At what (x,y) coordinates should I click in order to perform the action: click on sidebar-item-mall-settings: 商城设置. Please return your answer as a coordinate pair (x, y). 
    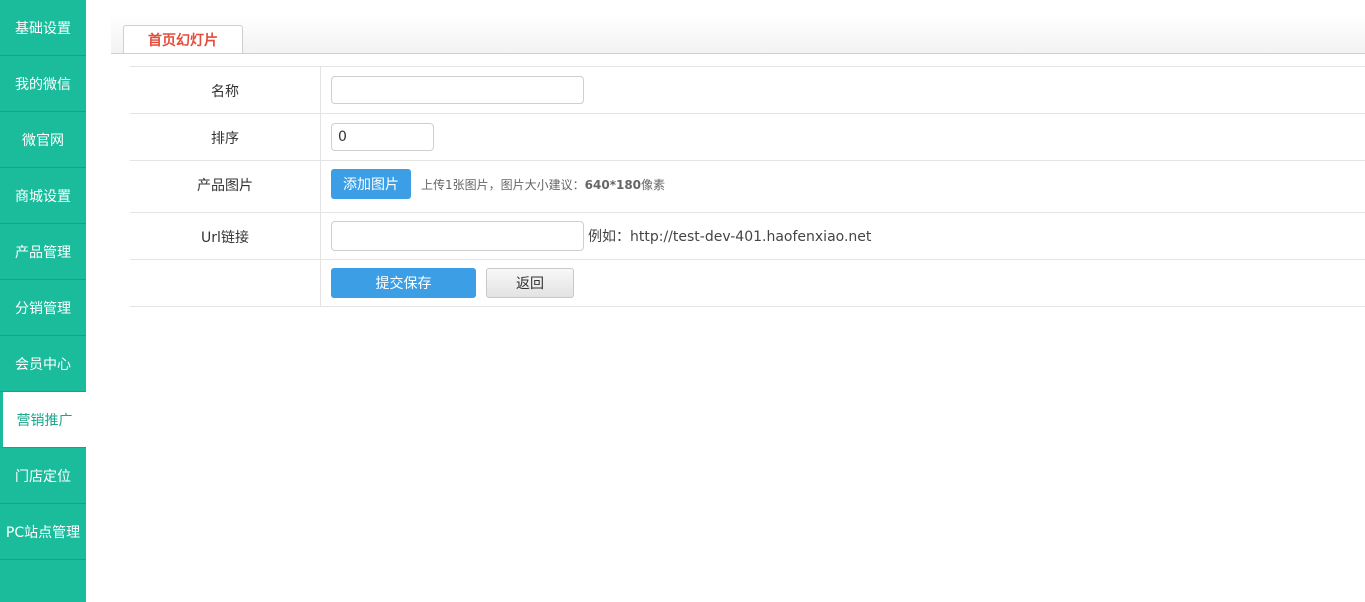
    Looking at the image, I should click on (43, 196).